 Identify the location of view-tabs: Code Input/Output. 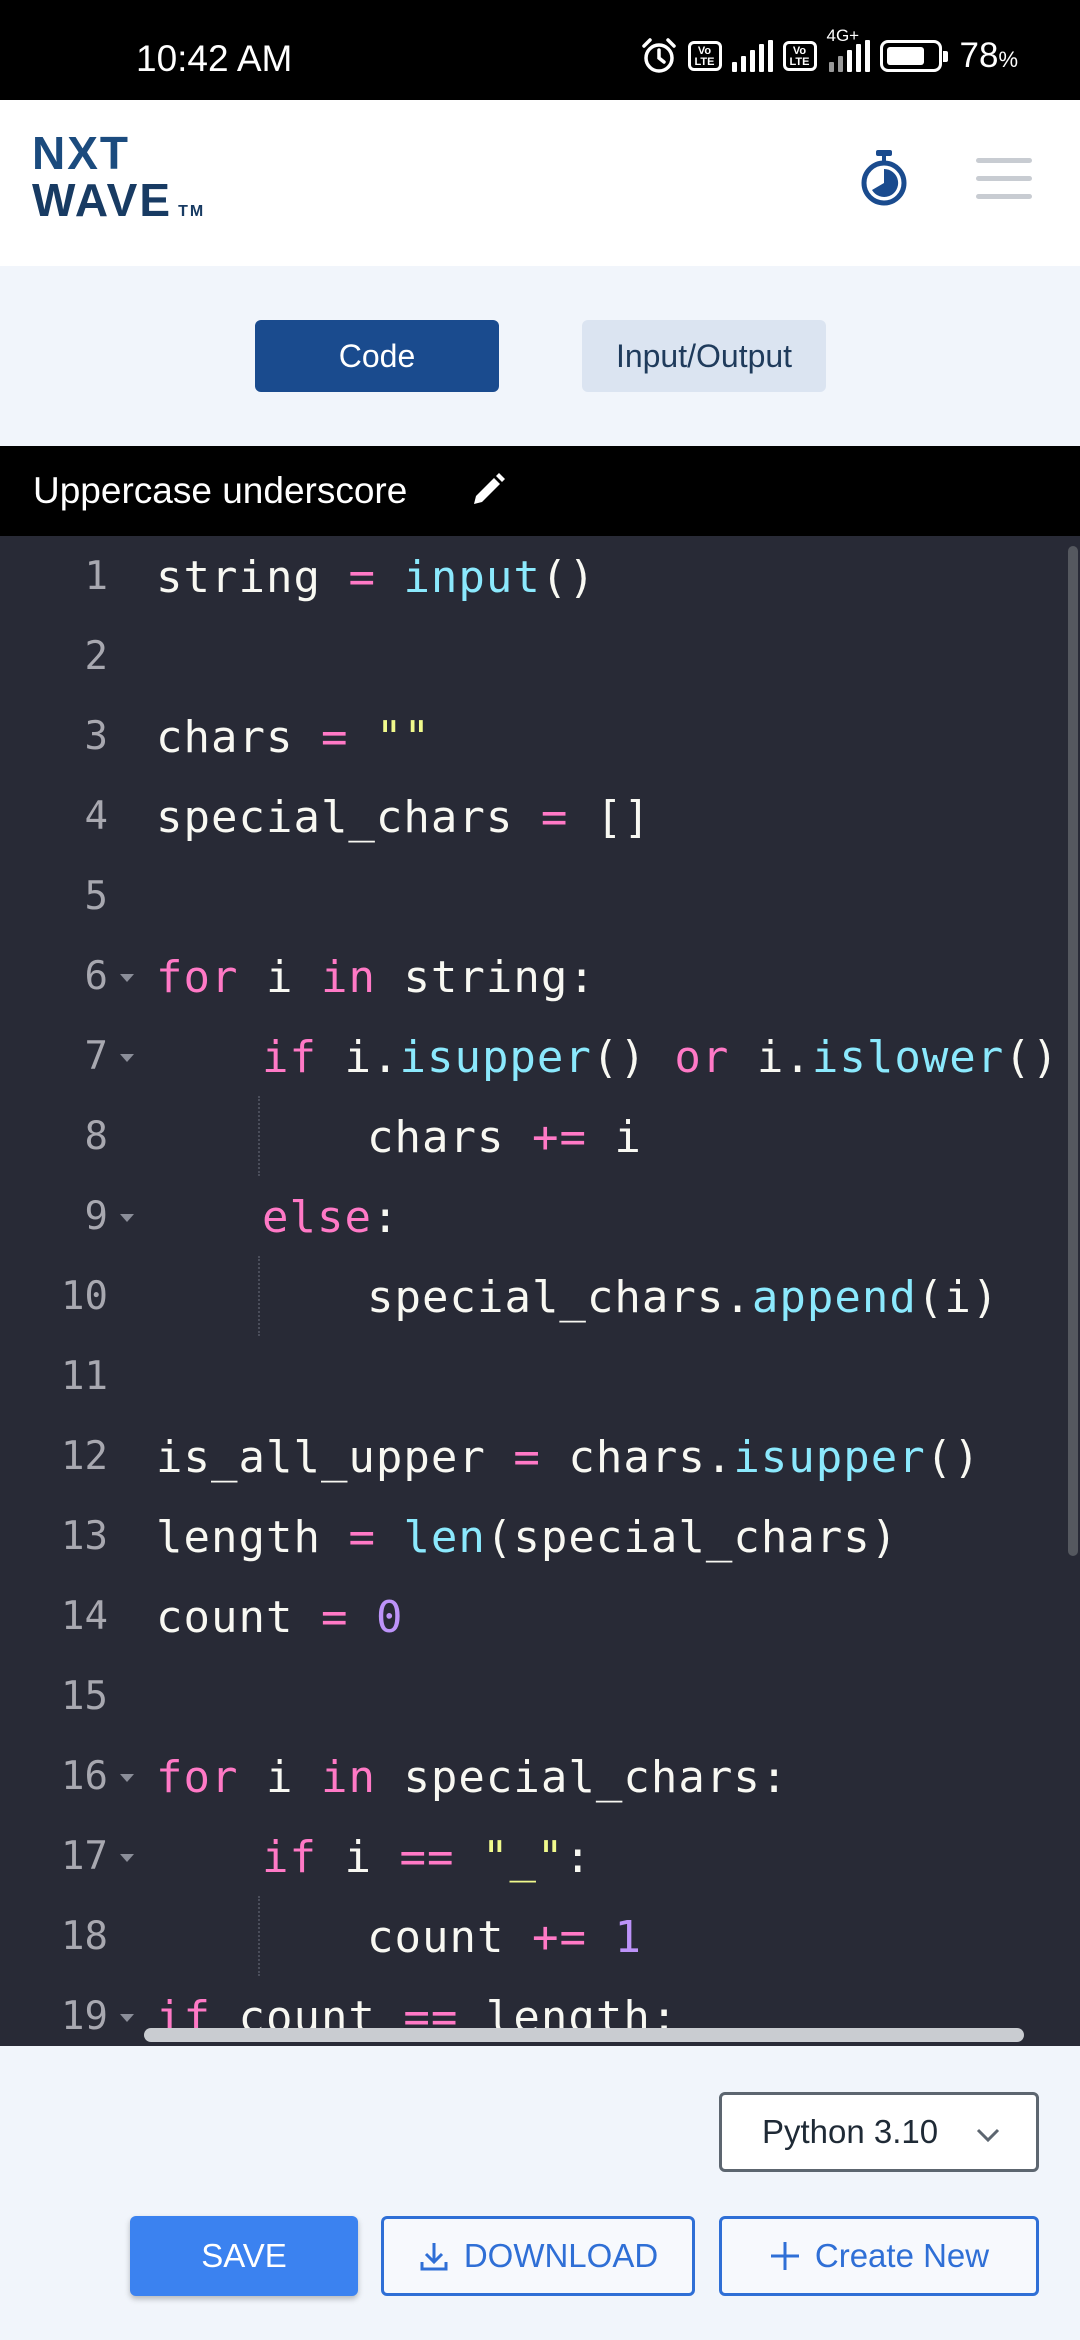
(540, 356).